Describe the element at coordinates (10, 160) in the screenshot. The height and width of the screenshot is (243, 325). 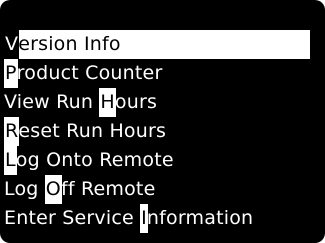
I see `hotkey-letter: L` at that location.